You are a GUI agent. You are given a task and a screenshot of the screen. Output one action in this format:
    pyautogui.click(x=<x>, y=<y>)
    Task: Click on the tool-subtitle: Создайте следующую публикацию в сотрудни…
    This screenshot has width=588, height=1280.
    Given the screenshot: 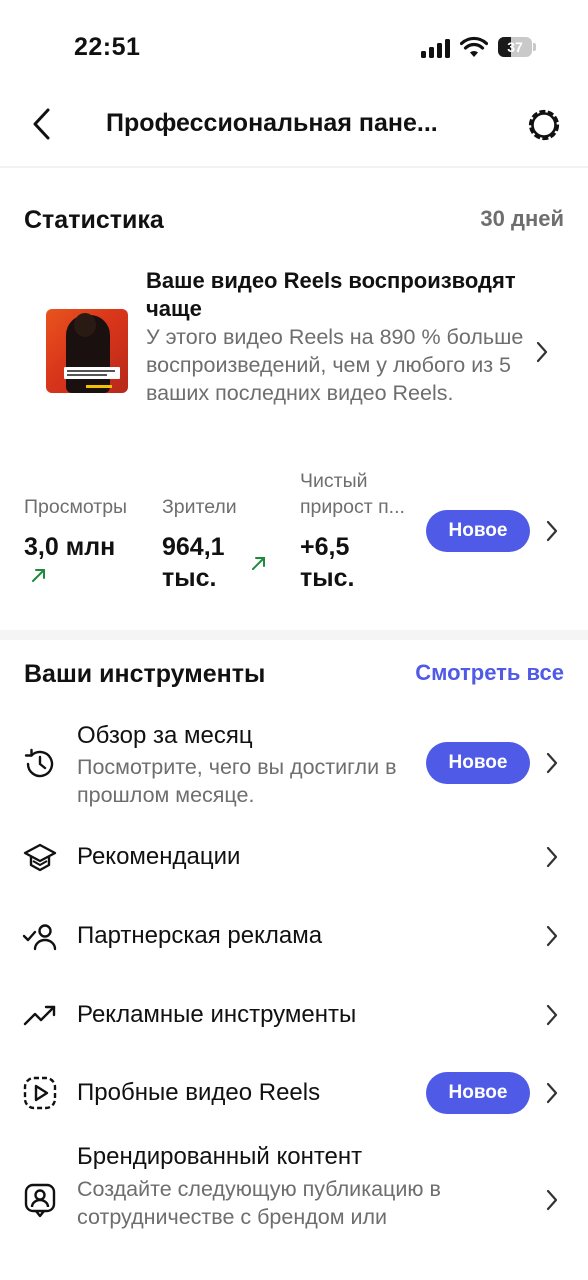 What is the action you would take?
    pyautogui.click(x=259, y=1203)
    